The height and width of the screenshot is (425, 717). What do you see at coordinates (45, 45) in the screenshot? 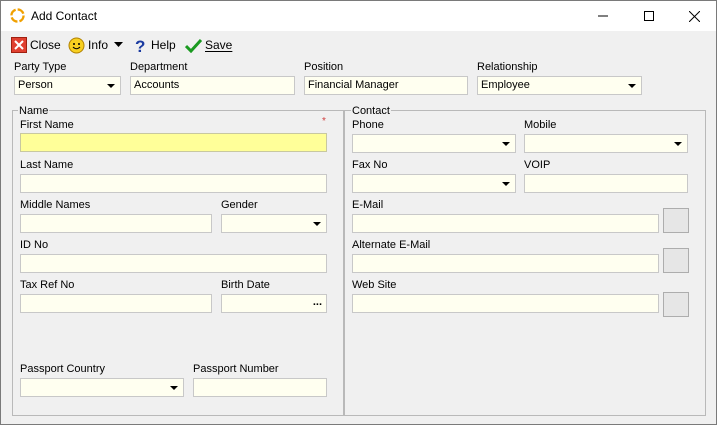
I see `close-button-label: Close` at bounding box center [45, 45].